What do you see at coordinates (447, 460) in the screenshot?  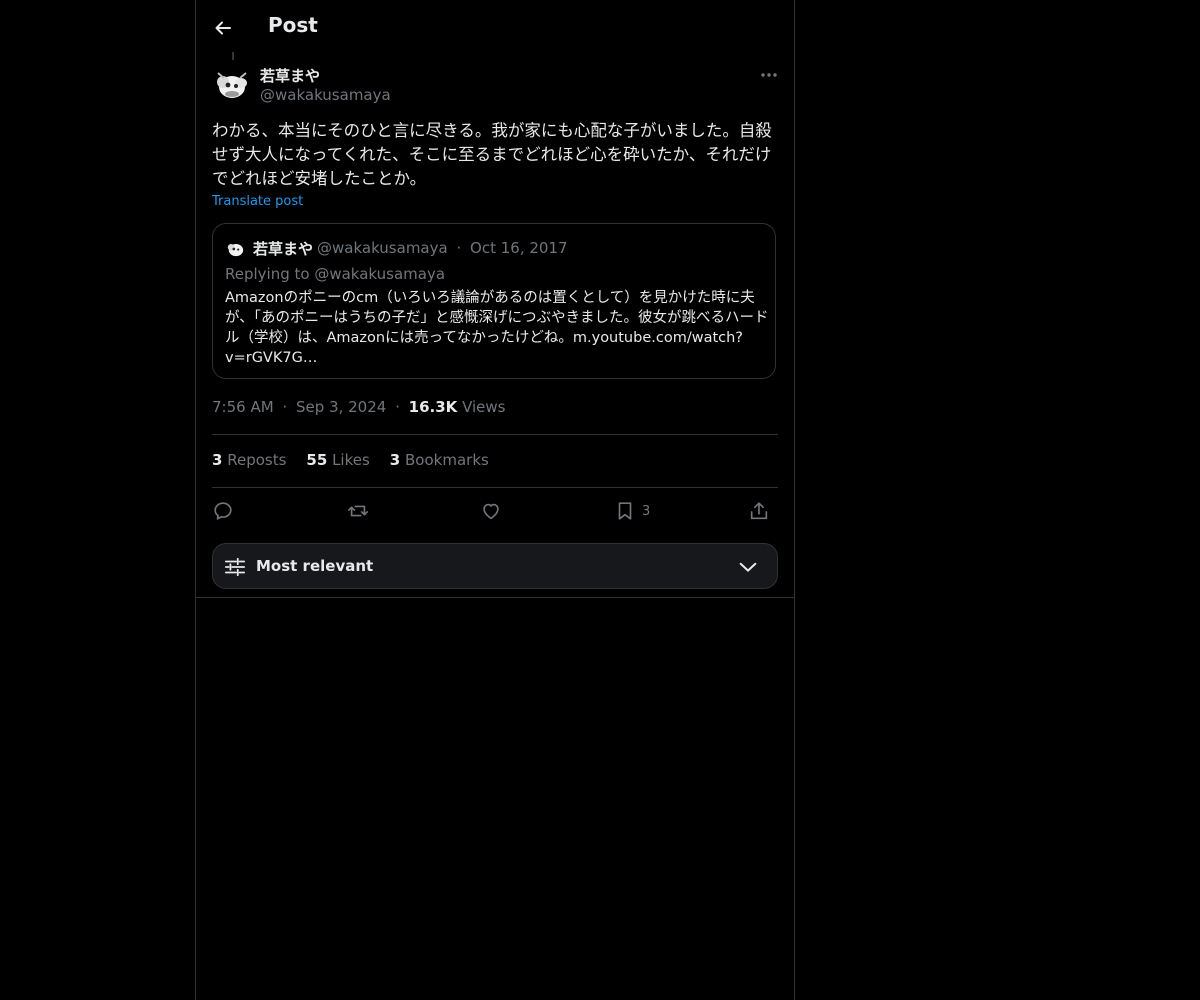 I see `bookmarks-label: Bookmarks` at bounding box center [447, 460].